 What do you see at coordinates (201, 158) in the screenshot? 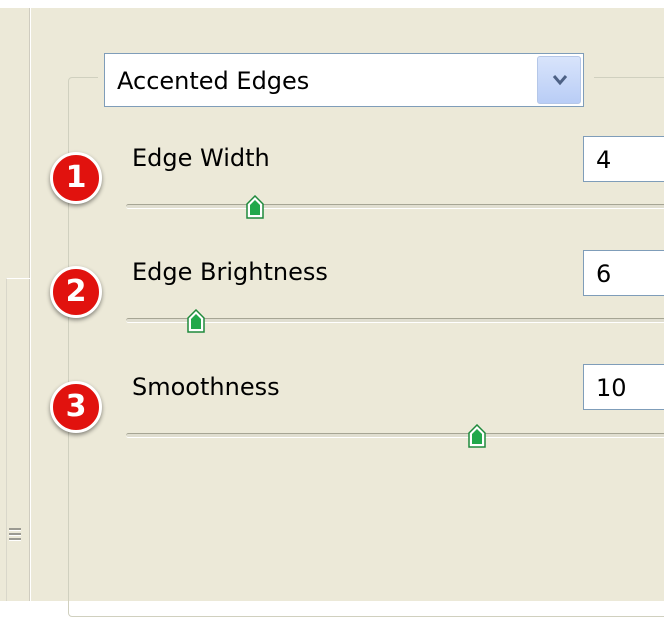
I see `edge-width-label: Edge Width` at bounding box center [201, 158].